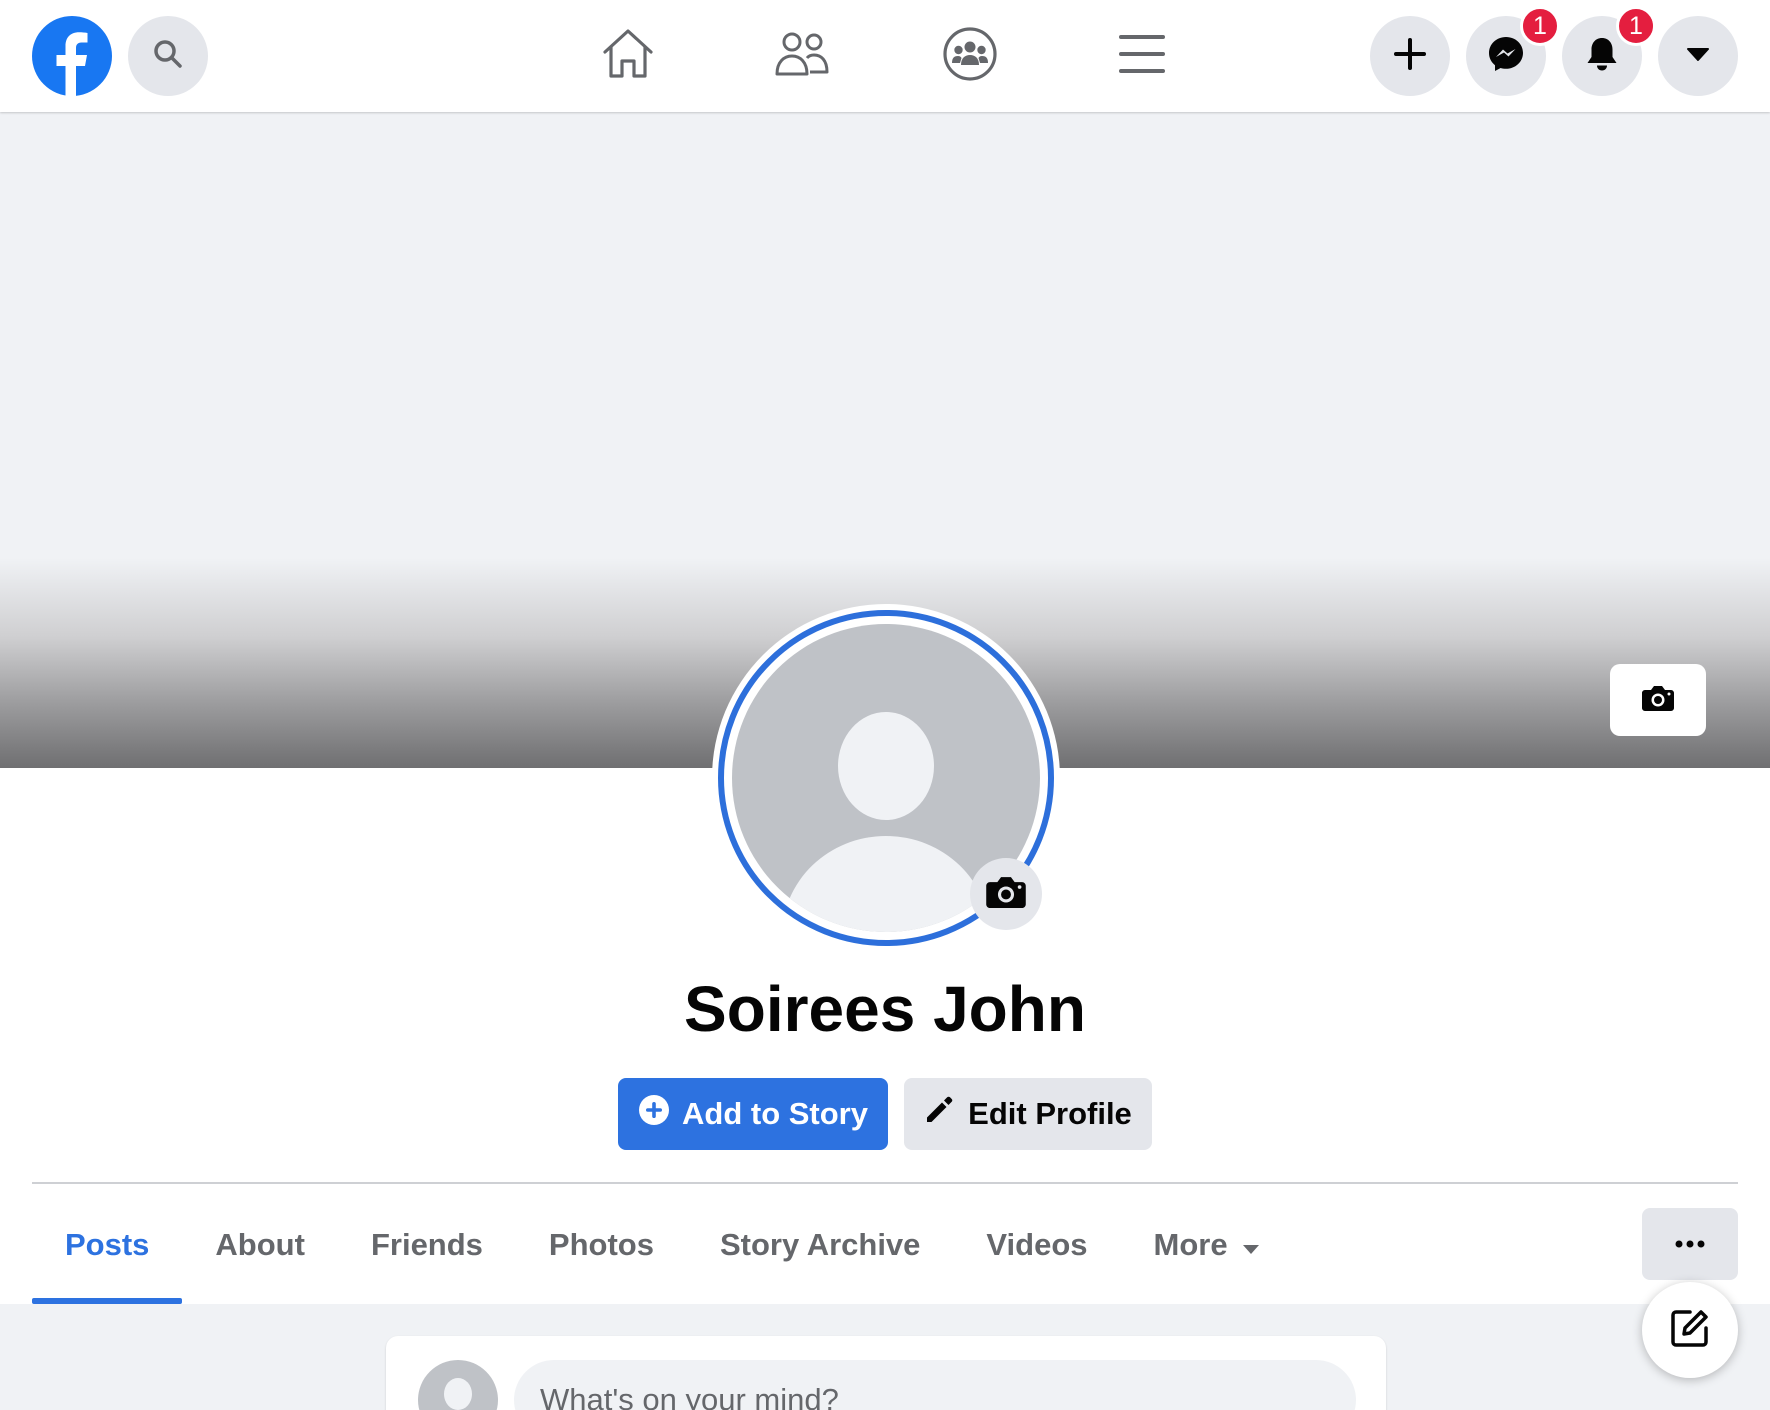 This screenshot has height=1410, width=1770. Describe the element at coordinates (939, 1114) in the screenshot. I see `pencil-icon` at that location.